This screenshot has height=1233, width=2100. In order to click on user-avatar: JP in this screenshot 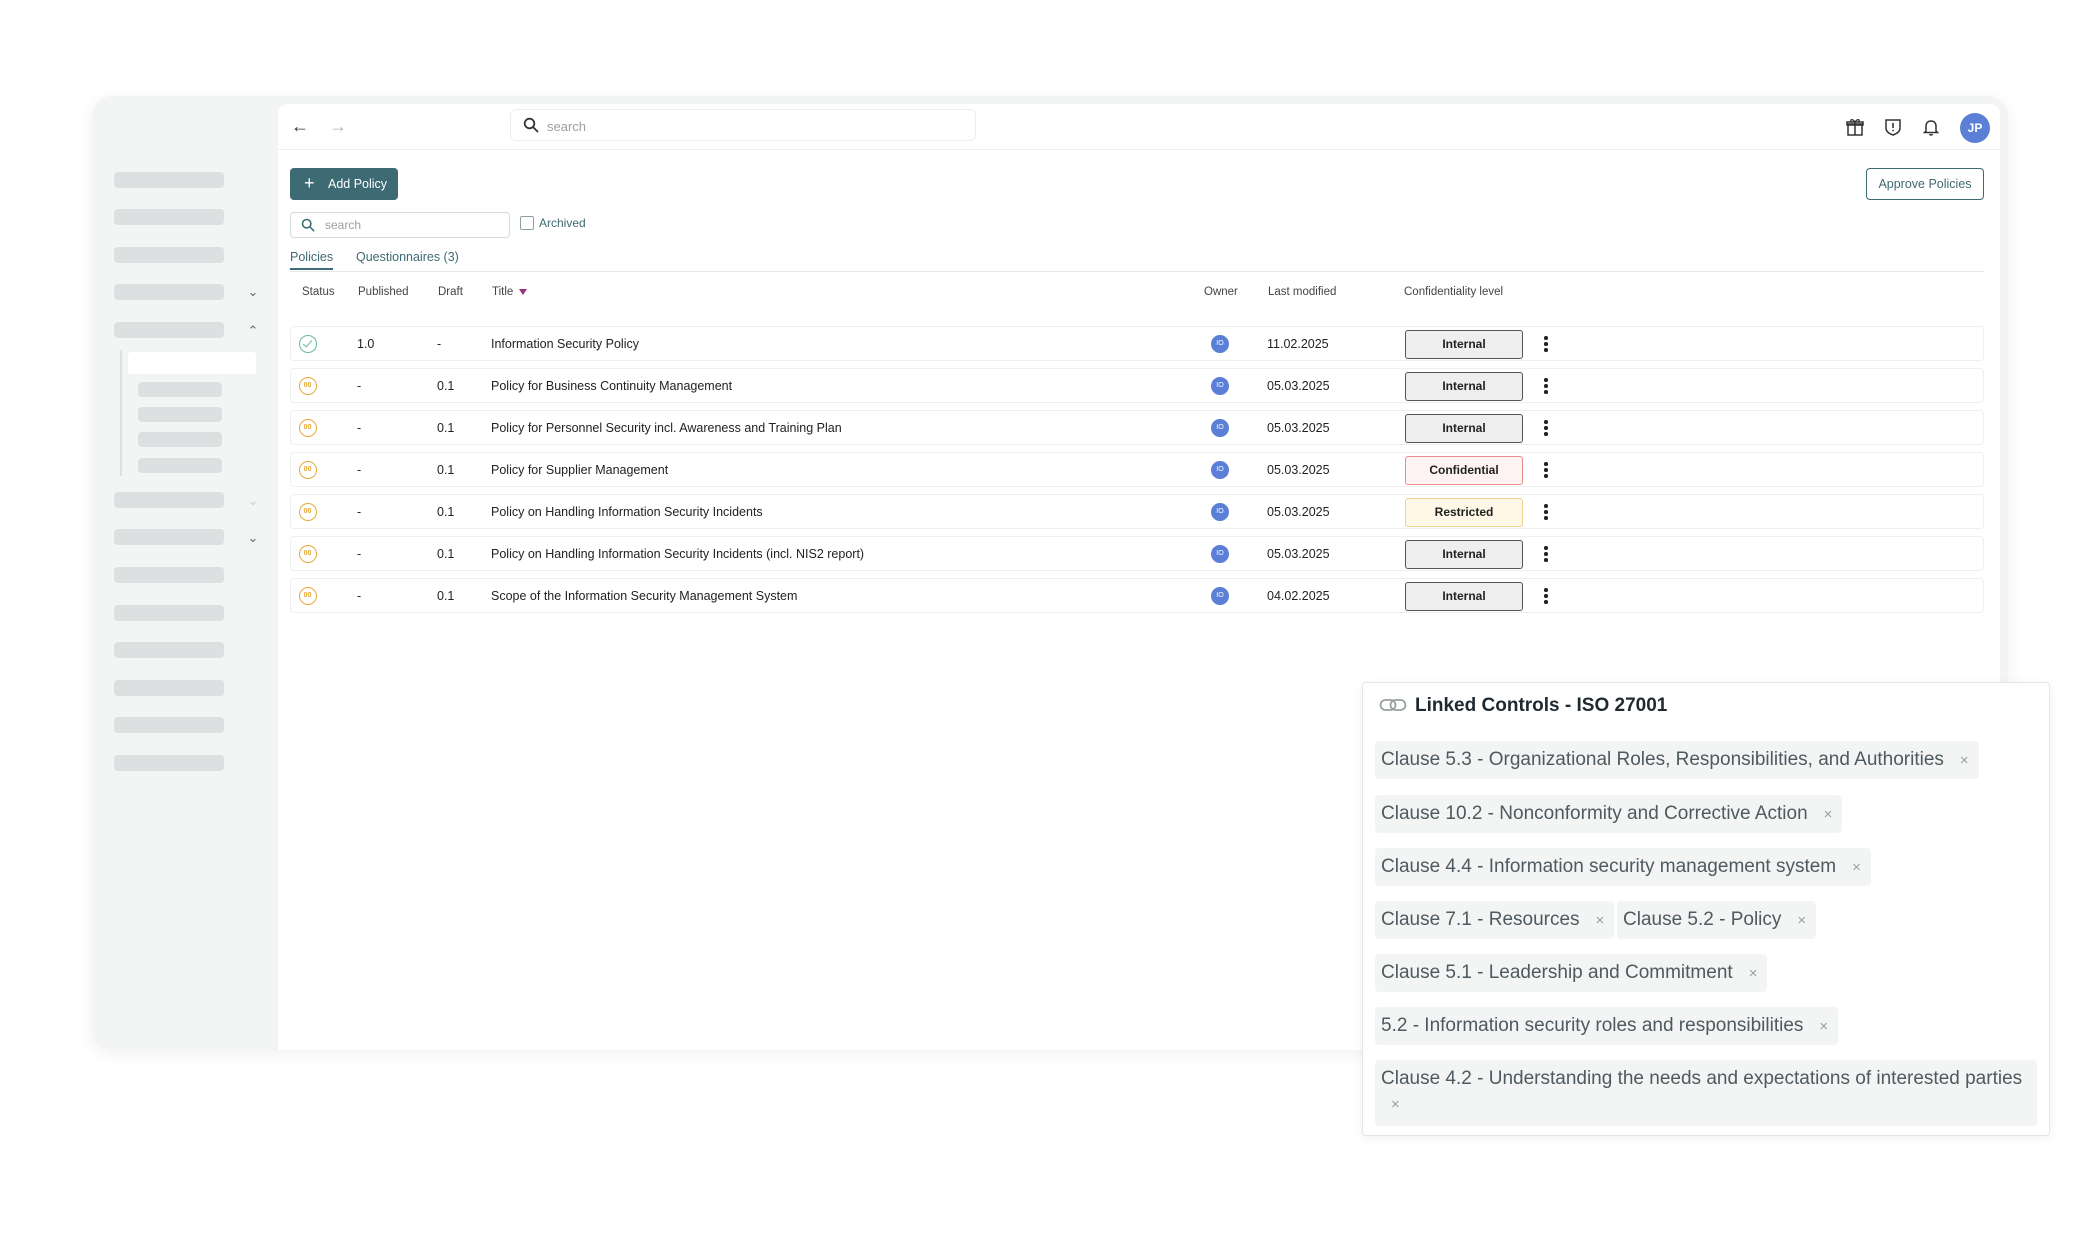, I will do `click(1975, 128)`.